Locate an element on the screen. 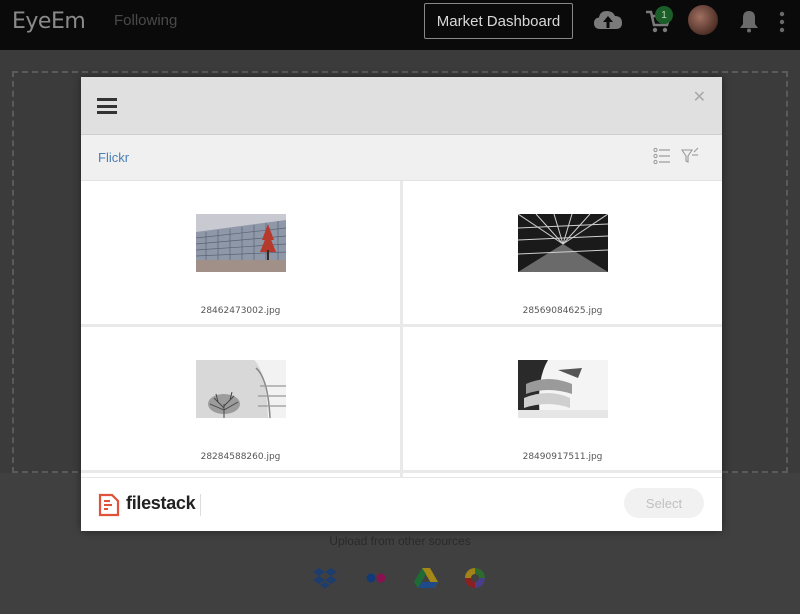  cart-count-badge: 1 is located at coordinates (664, 15).